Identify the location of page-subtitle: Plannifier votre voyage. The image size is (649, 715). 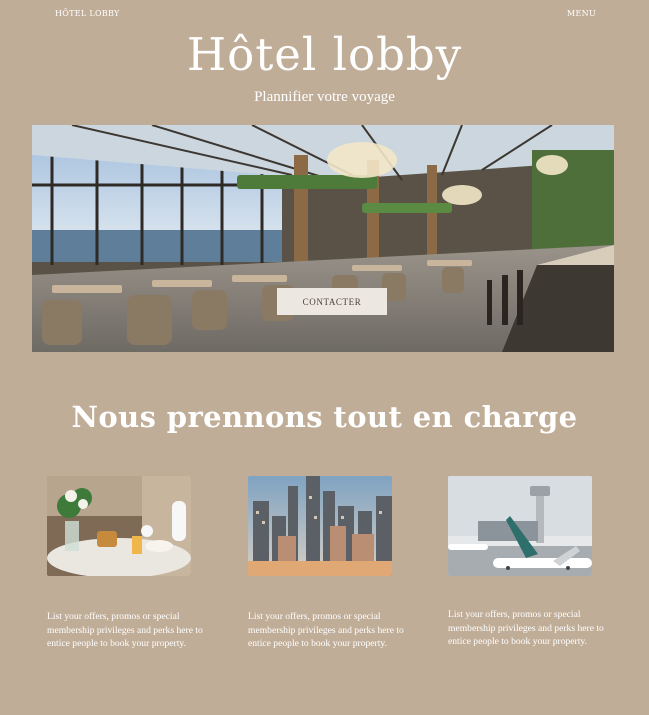
(324, 97).